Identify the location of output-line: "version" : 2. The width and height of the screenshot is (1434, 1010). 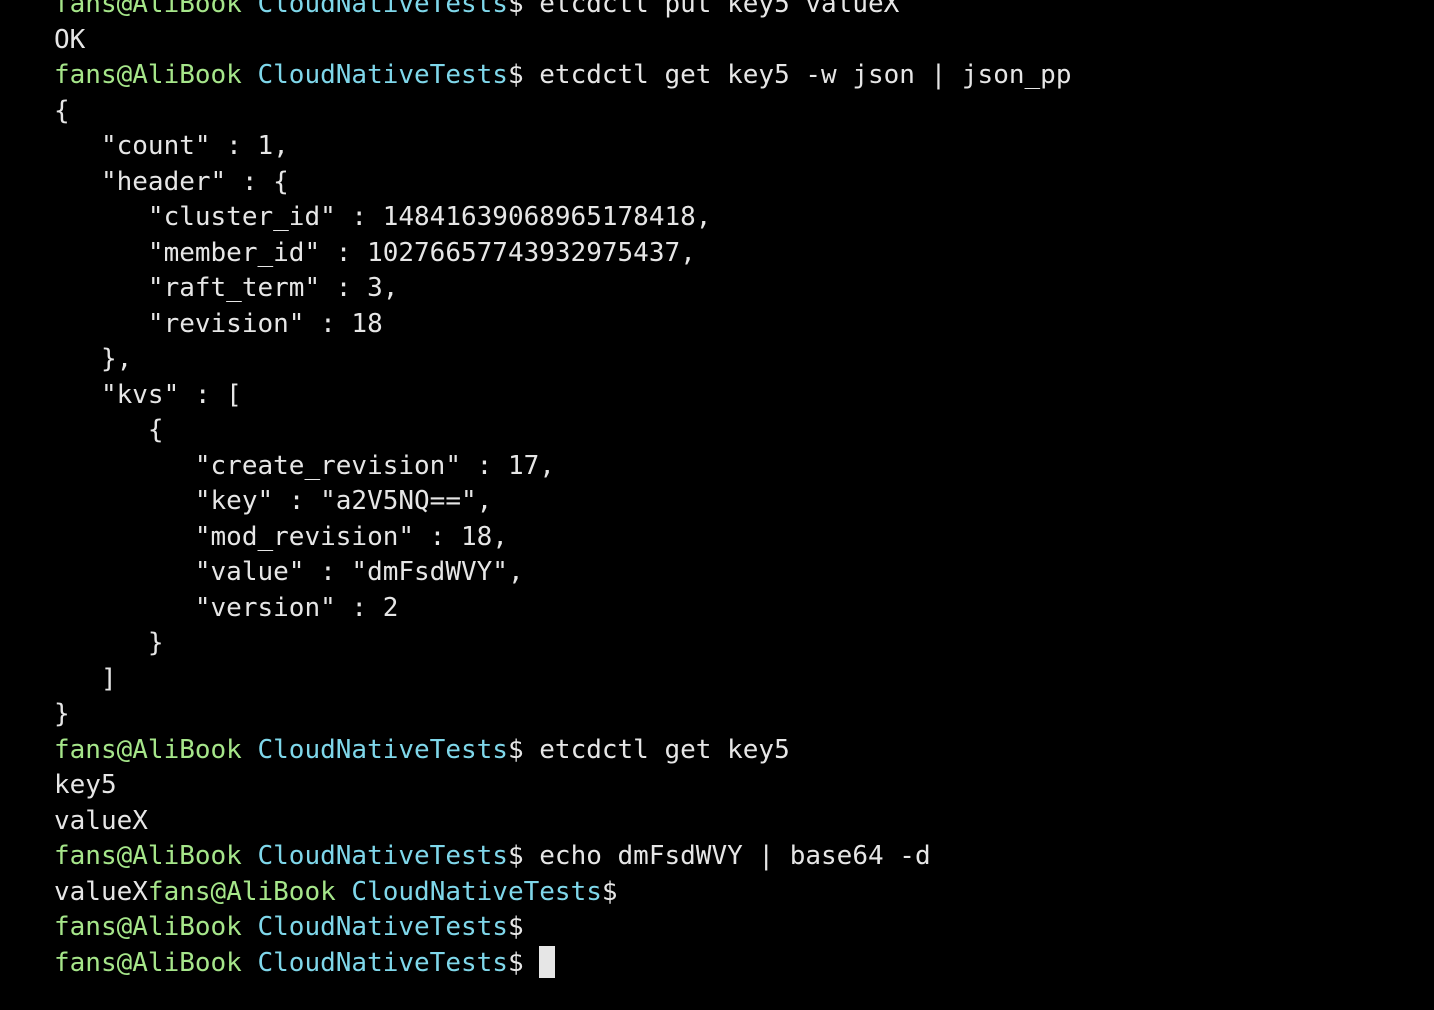
(734, 609).